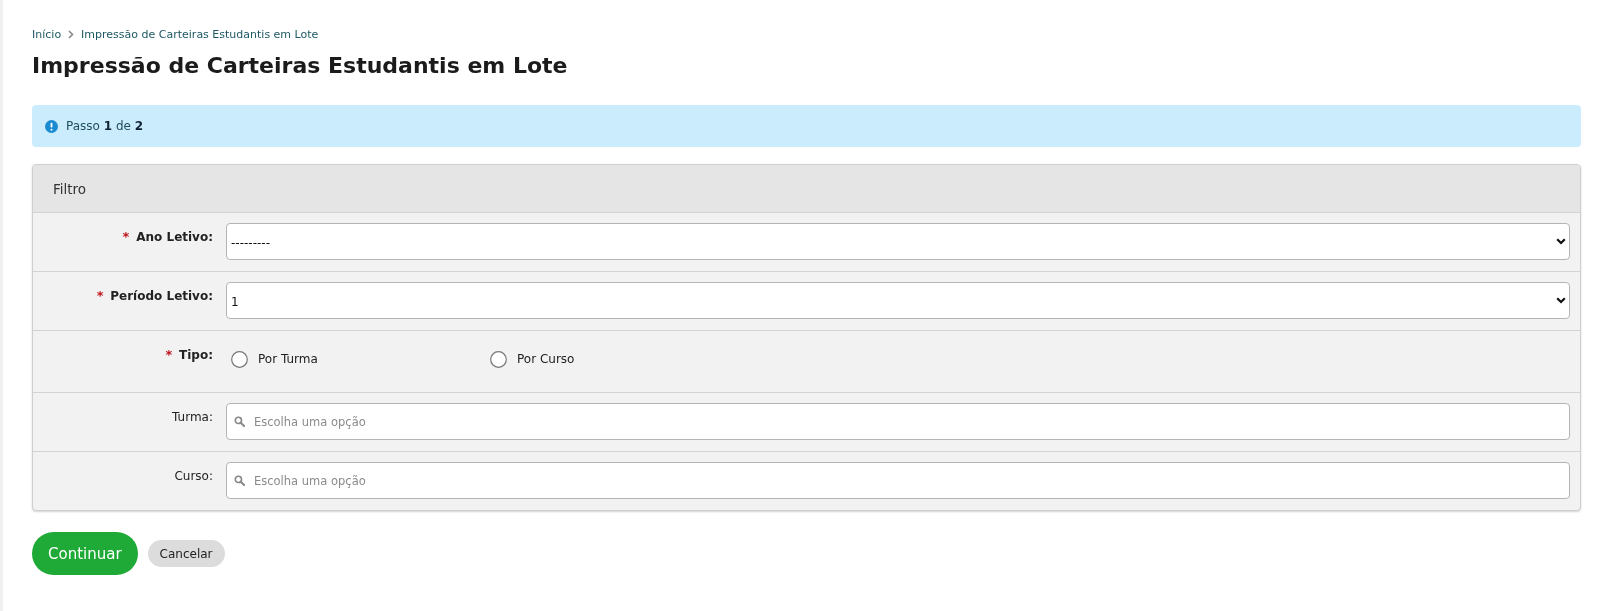 The image size is (1599, 611). What do you see at coordinates (898, 241) in the screenshot?
I see `select-field: ---------` at bounding box center [898, 241].